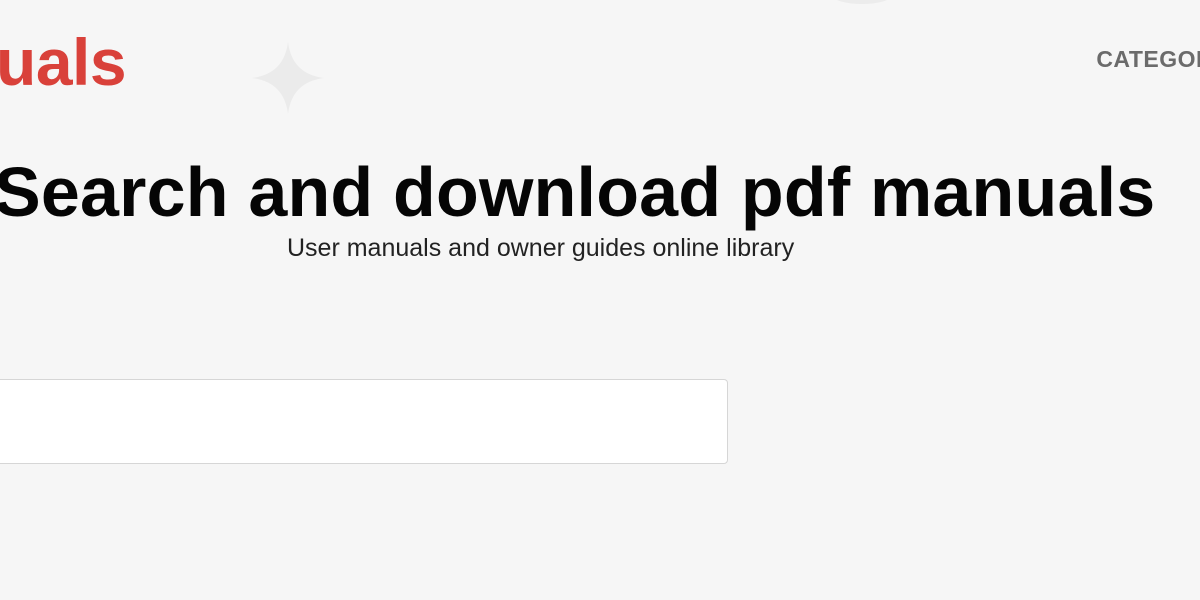 Image resolution: width=1200 pixels, height=600 pixels. Describe the element at coordinates (63, 62) in the screenshot. I see `site-logo: uals` at that location.